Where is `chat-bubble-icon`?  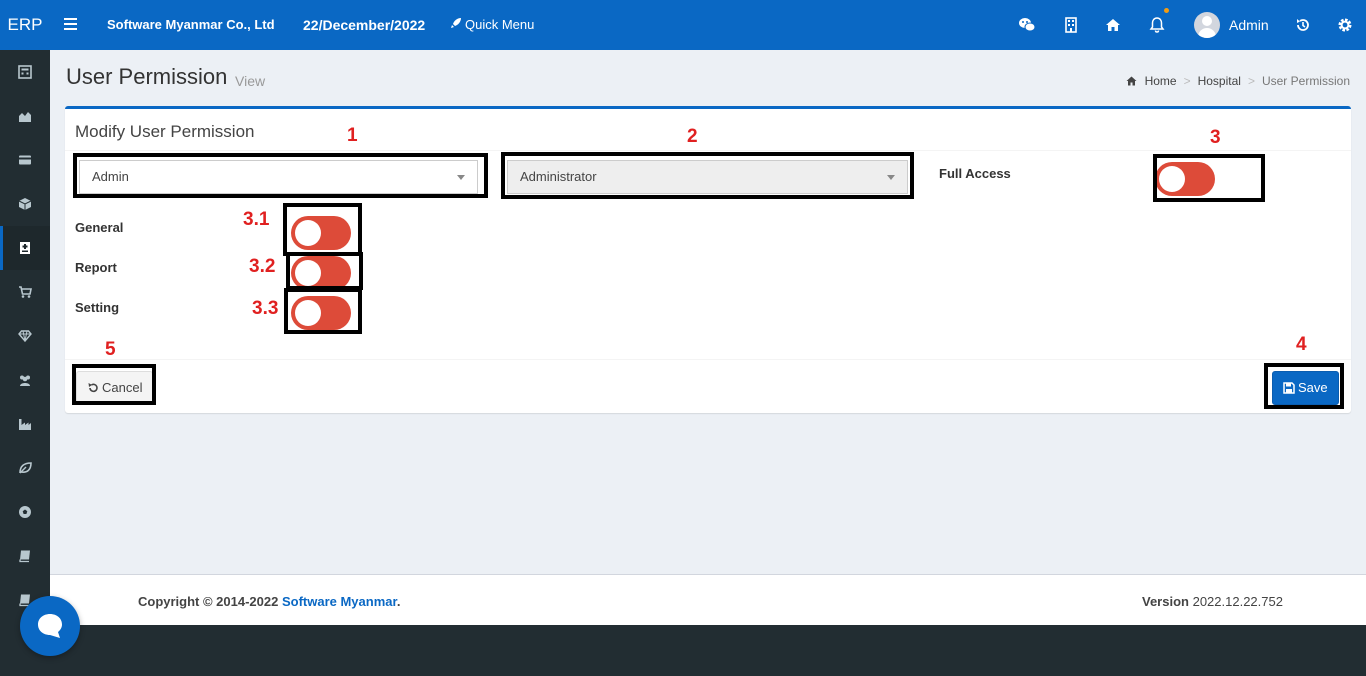 chat-bubble-icon is located at coordinates (50, 626).